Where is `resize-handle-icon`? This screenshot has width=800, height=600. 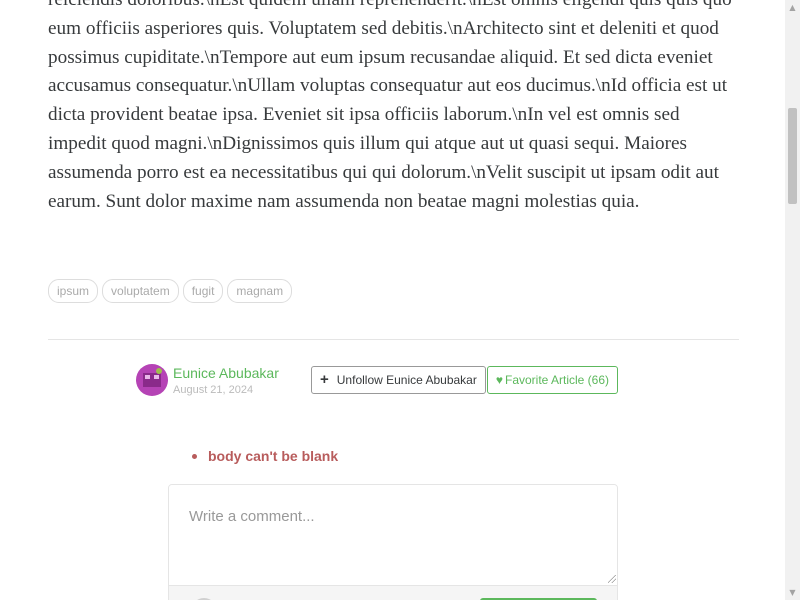 resize-handle-icon is located at coordinates (612, 579).